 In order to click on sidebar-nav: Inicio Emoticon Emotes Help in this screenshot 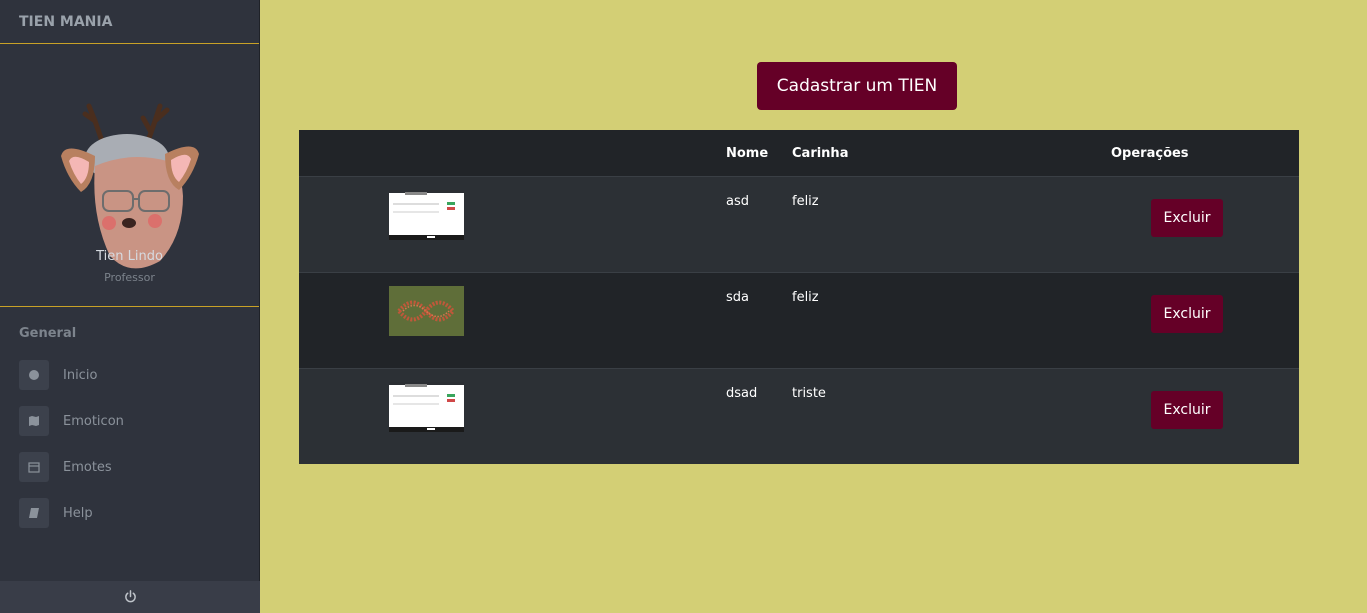, I will do `click(129, 444)`.